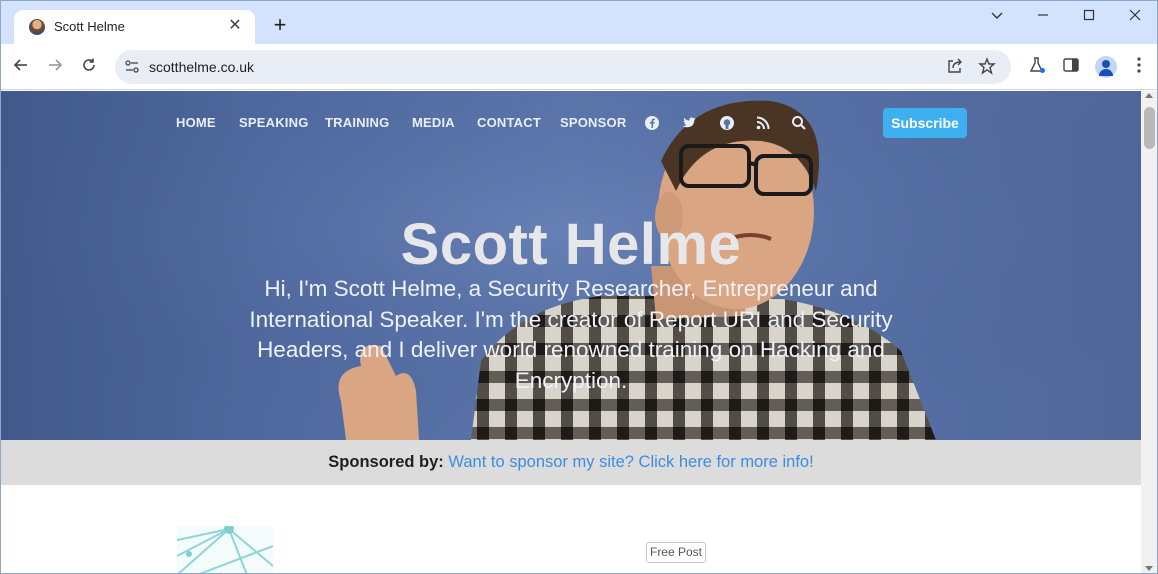  Describe the element at coordinates (579, 22) in the screenshot. I see `tab-strip: Scott Helme ✕ +` at that location.